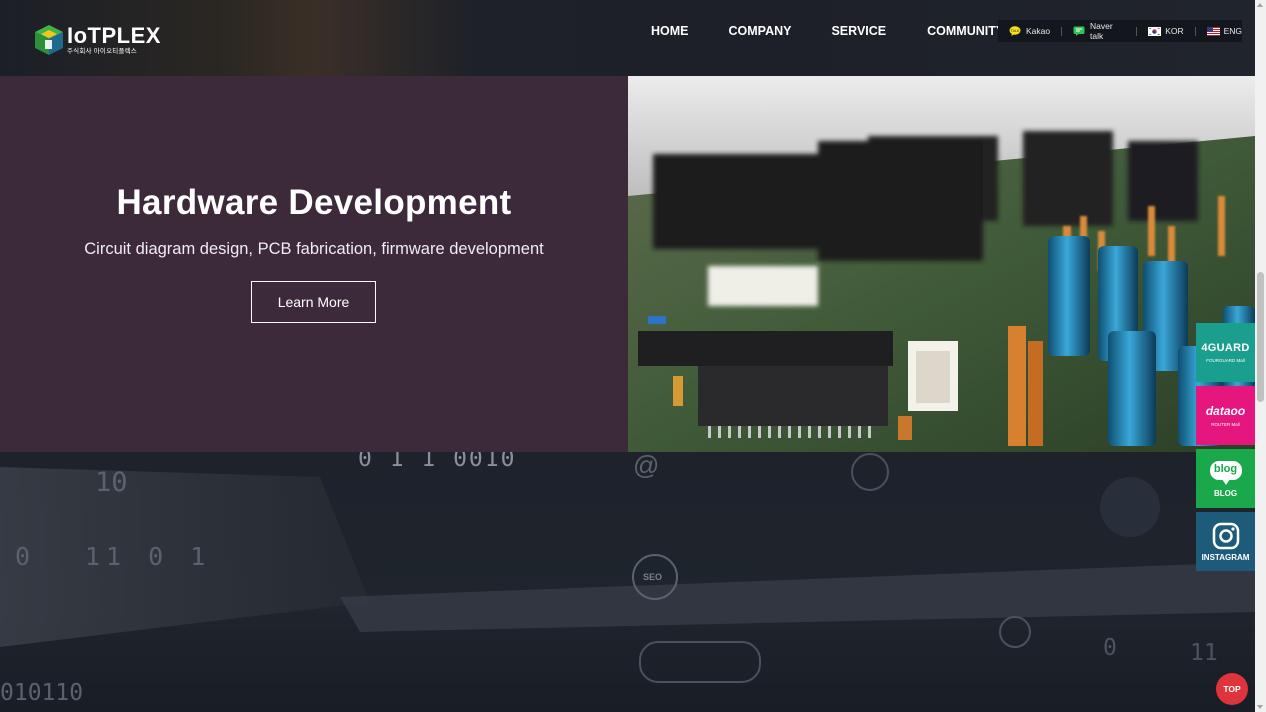 Image resolution: width=1266 pixels, height=712 pixels. I want to click on nav-community: COMMUNITY, so click(965, 31).